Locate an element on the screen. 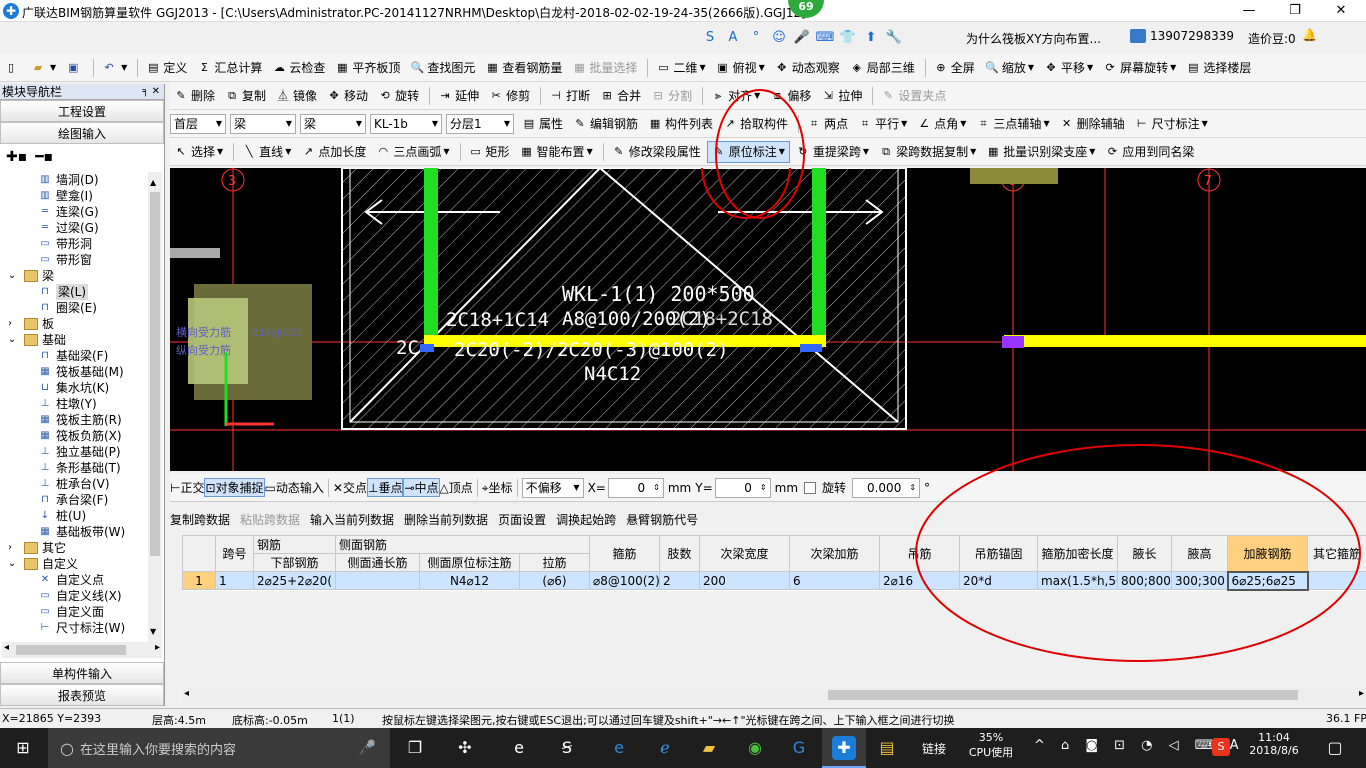 Image resolution: width=1366 pixels, height=768 pixels. edit-button-4: ⟲ 旋转 is located at coordinates (398, 96).